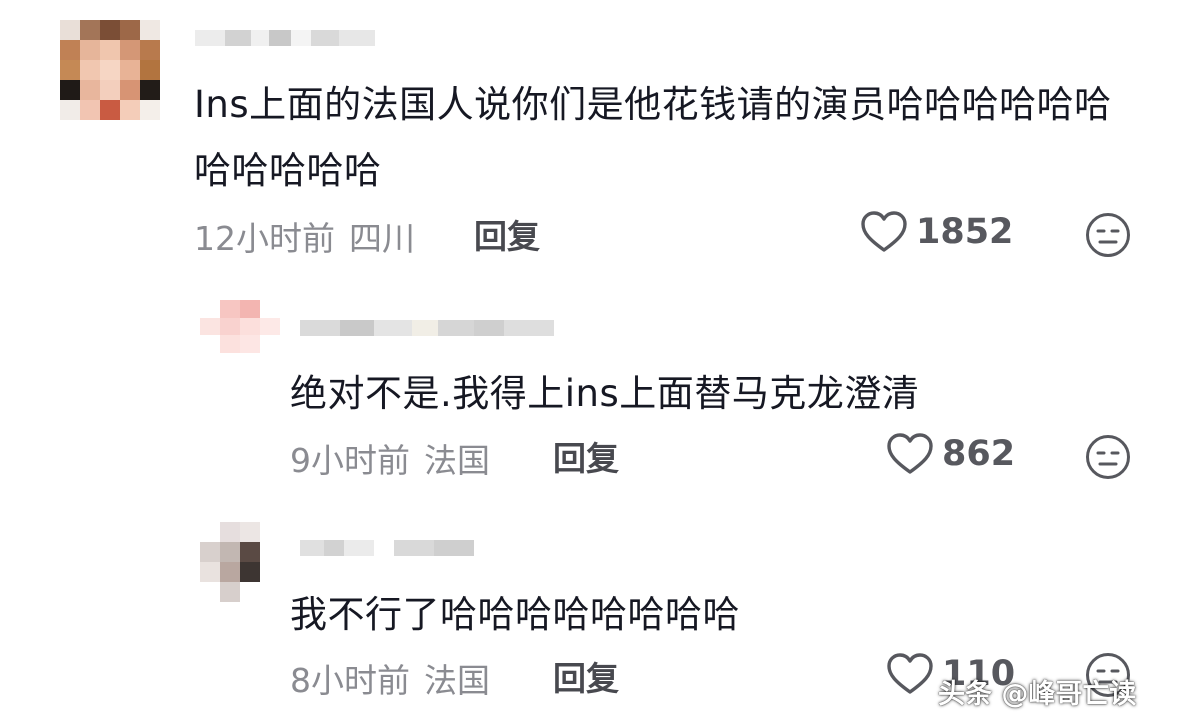  I want to click on comment-meta: 8小时前 法国, so click(390, 678).